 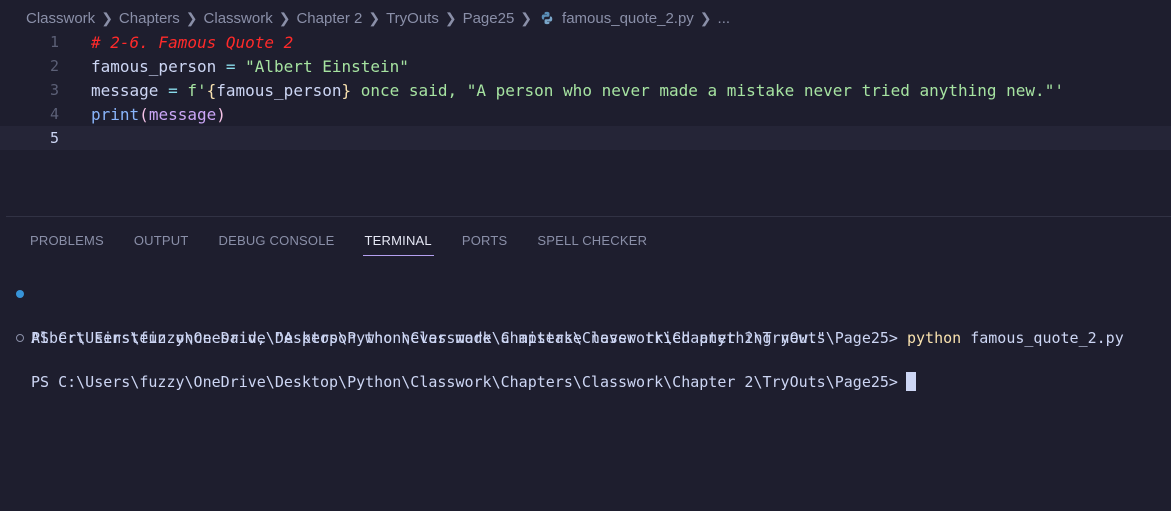 What do you see at coordinates (485, 241) in the screenshot?
I see `tab-ports: PORTS` at bounding box center [485, 241].